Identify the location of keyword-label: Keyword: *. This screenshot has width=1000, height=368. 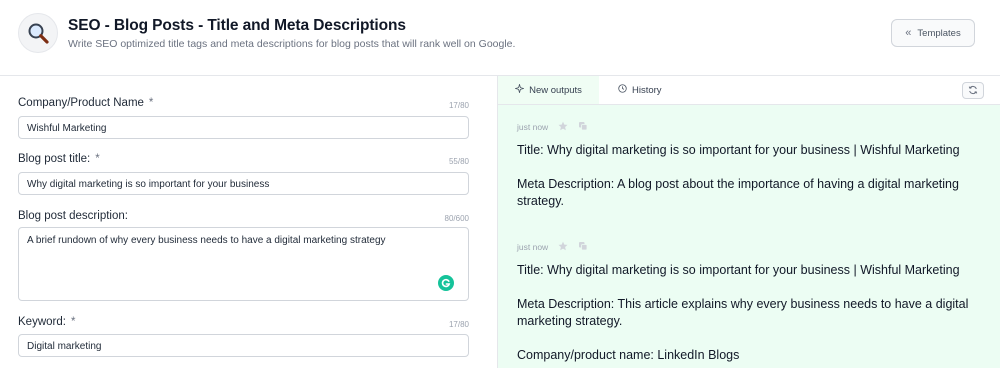
(46, 322).